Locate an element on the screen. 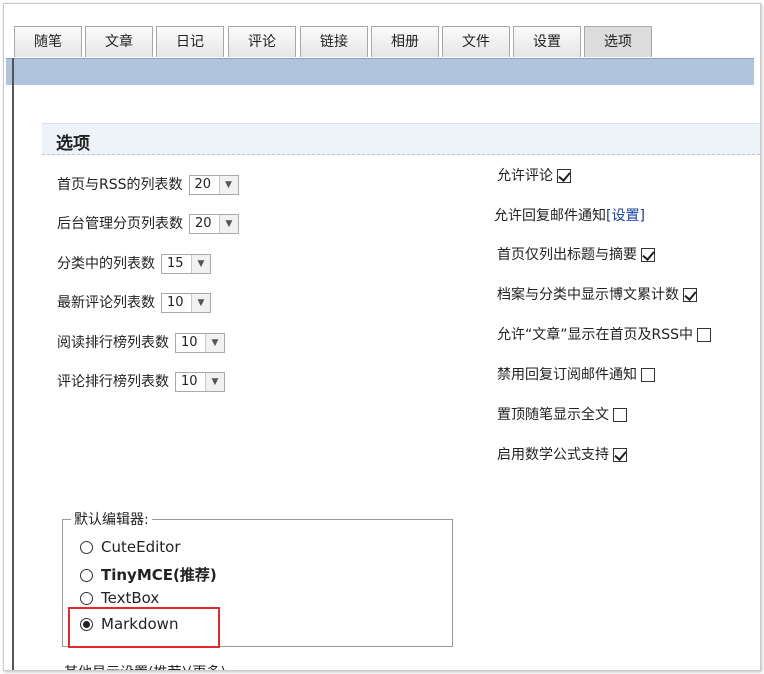 This screenshot has height=674, width=764. option-row: 禁用回复订阅邮件通知 is located at coordinates (576, 374).